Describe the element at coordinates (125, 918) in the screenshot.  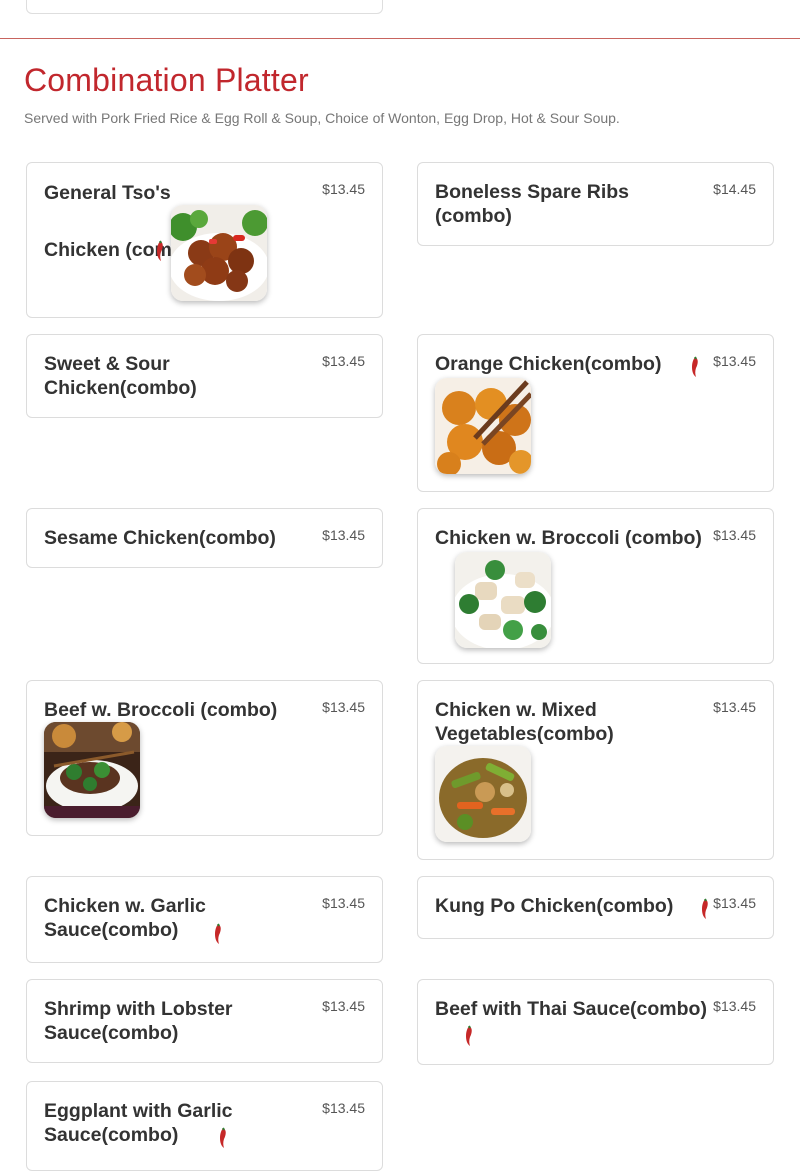
I see `item-name: Chicken w. Garlic Sauce(combo)` at that location.